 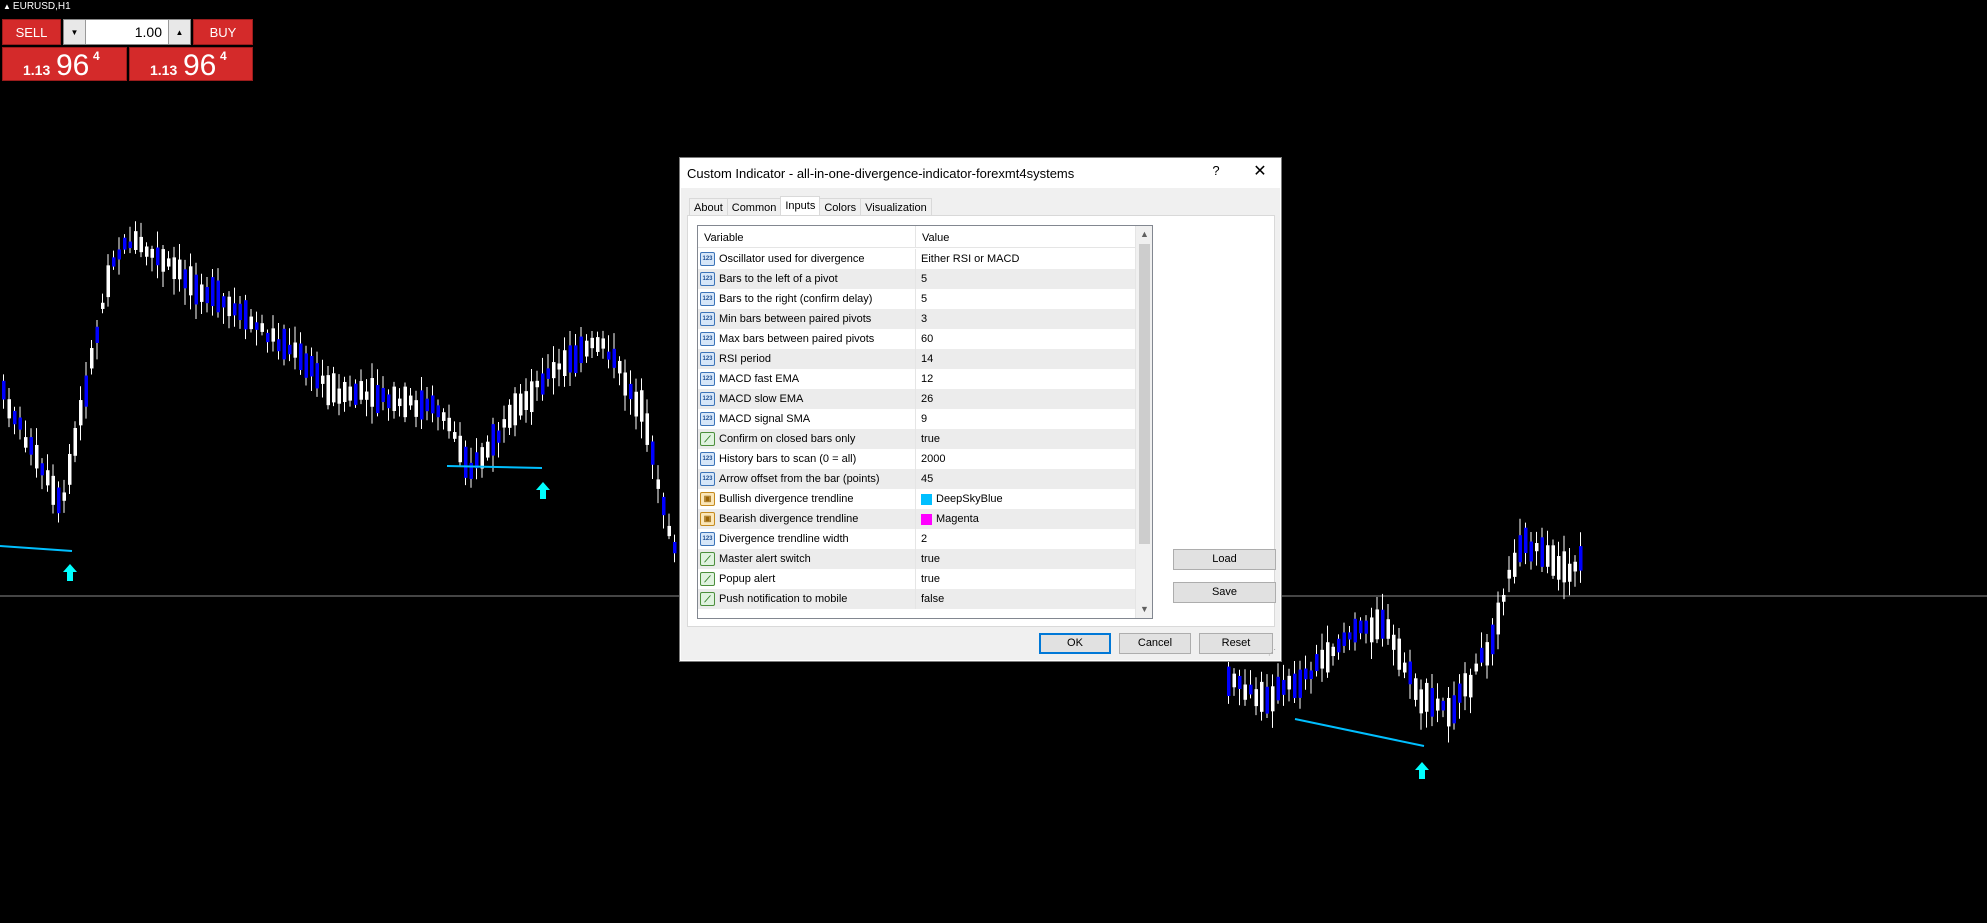 I want to click on variable-value: 12, so click(x=927, y=379).